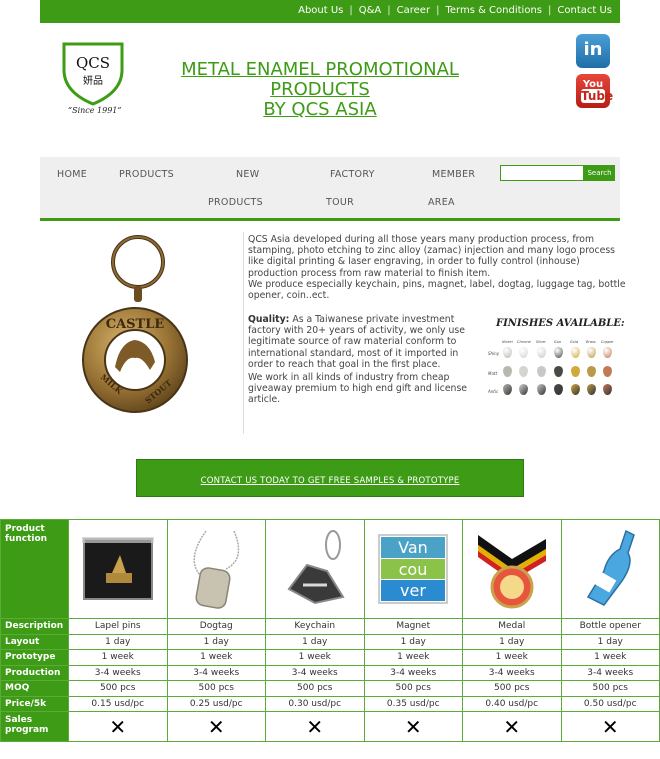 The height and width of the screenshot is (759, 660). What do you see at coordinates (330, 726) in the screenshot?
I see `table-row: Sales program ✕ ✕ ✕ ✕ ✕ ✕` at bounding box center [330, 726].